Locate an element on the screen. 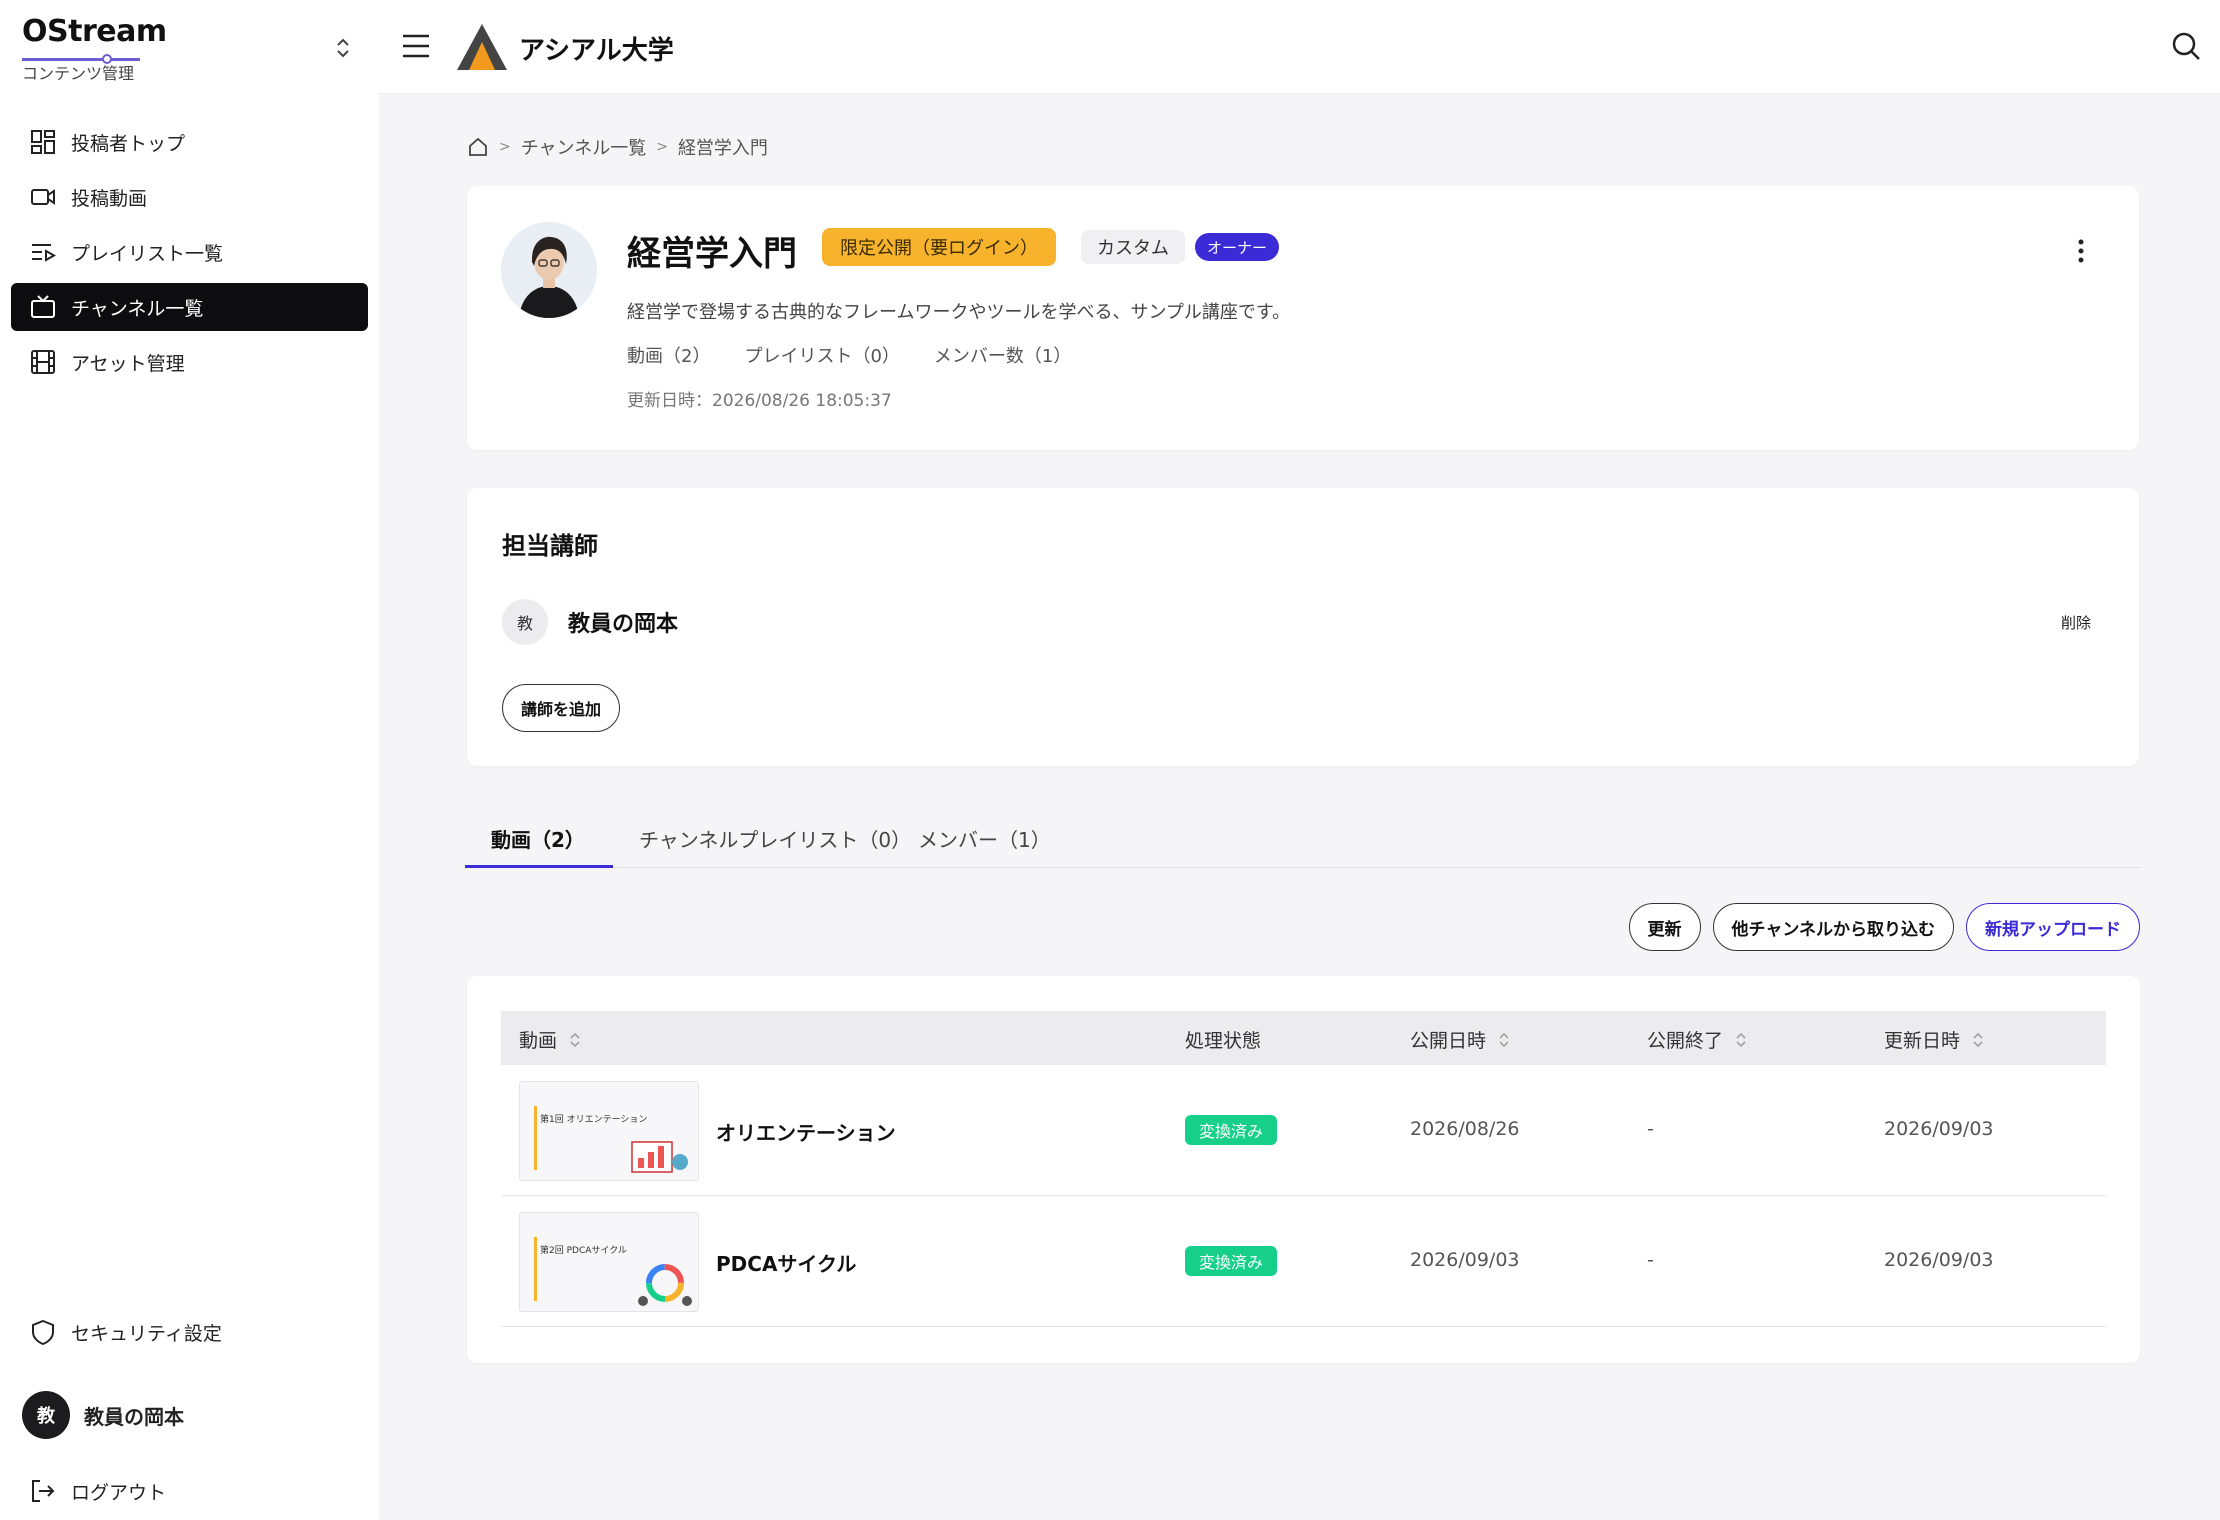 This screenshot has height=1520, width=2220. home-icon is located at coordinates (478, 147).